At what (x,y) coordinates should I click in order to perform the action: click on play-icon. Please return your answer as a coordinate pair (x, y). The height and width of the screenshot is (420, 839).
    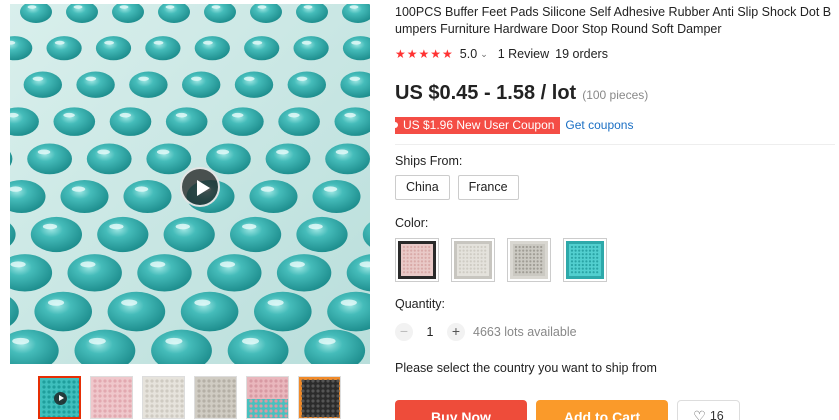
    Looking at the image, I should click on (60, 398).